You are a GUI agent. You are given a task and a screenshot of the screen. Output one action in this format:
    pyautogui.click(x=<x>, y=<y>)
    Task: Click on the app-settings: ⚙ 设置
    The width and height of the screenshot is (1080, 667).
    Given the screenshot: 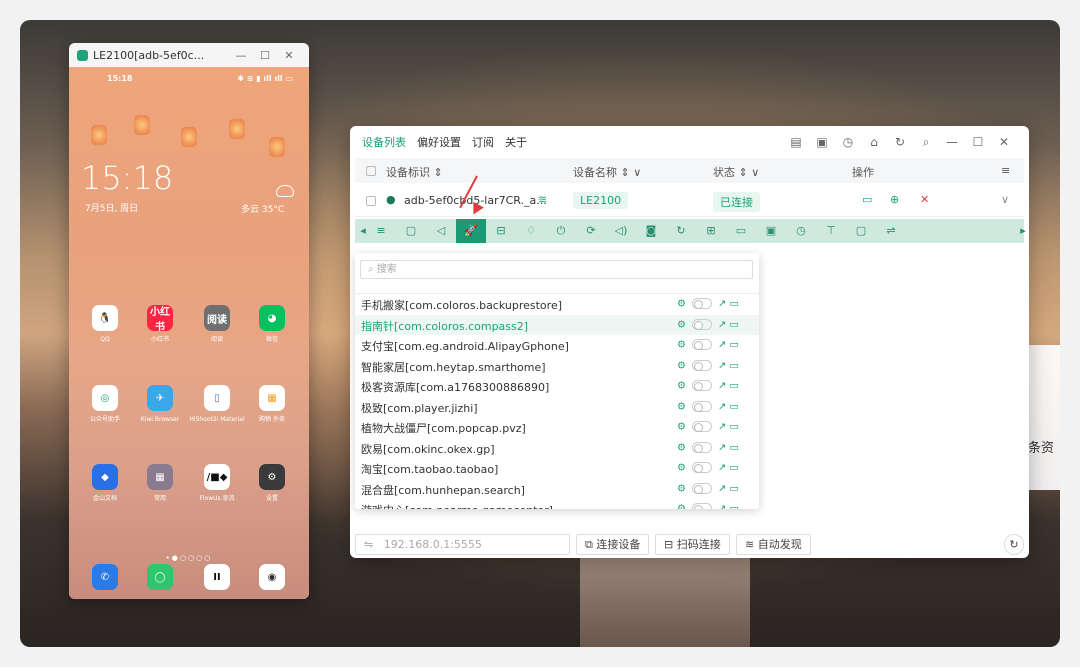 What is the action you would take?
    pyautogui.click(x=272, y=483)
    